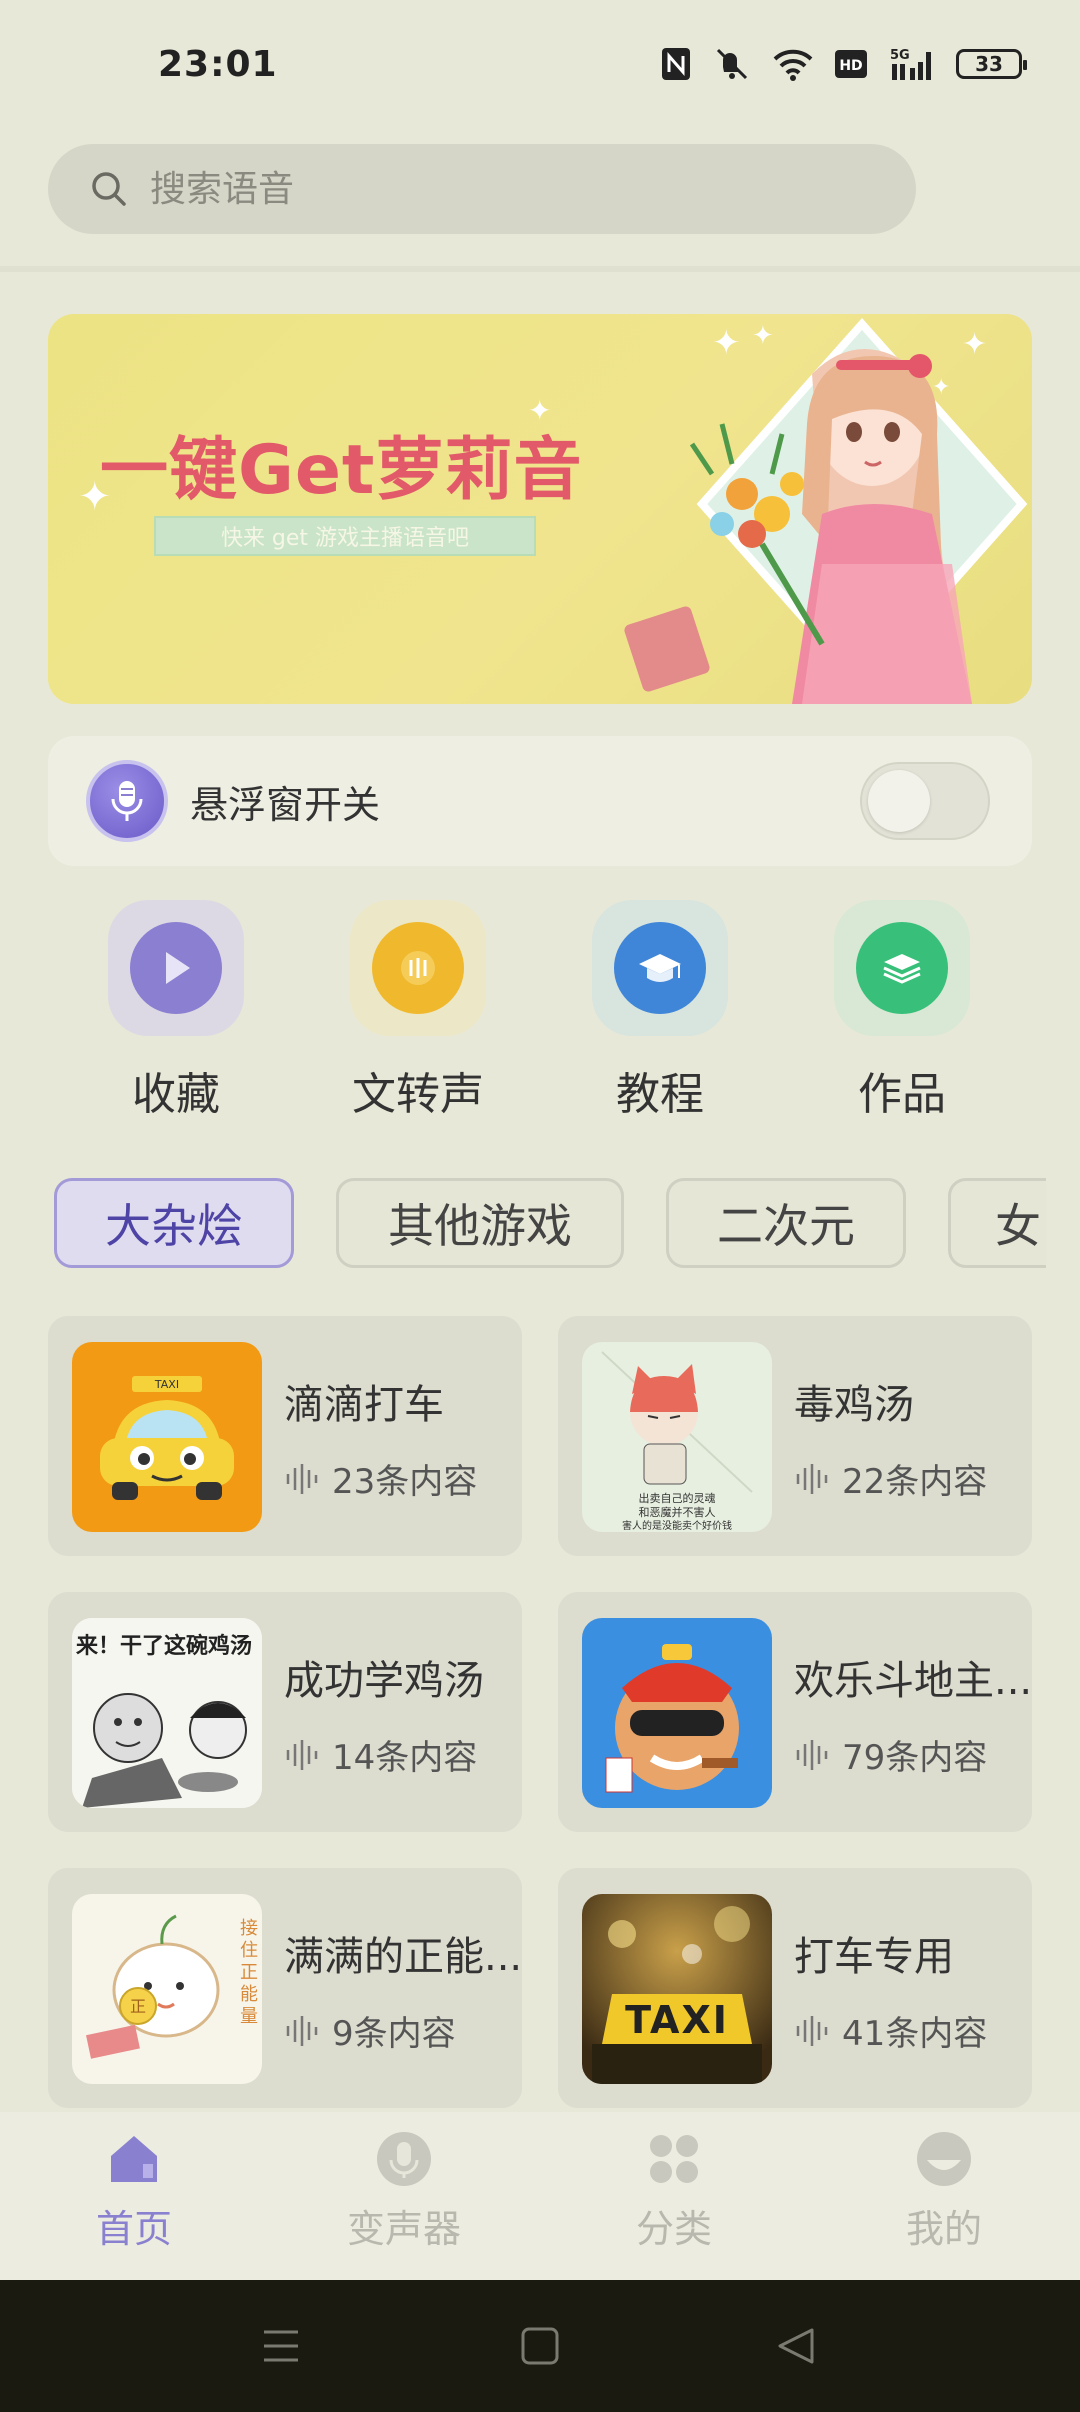 Image resolution: width=1080 pixels, height=2412 pixels. I want to click on taxi-sign-text: TAXI, so click(677, 2020).